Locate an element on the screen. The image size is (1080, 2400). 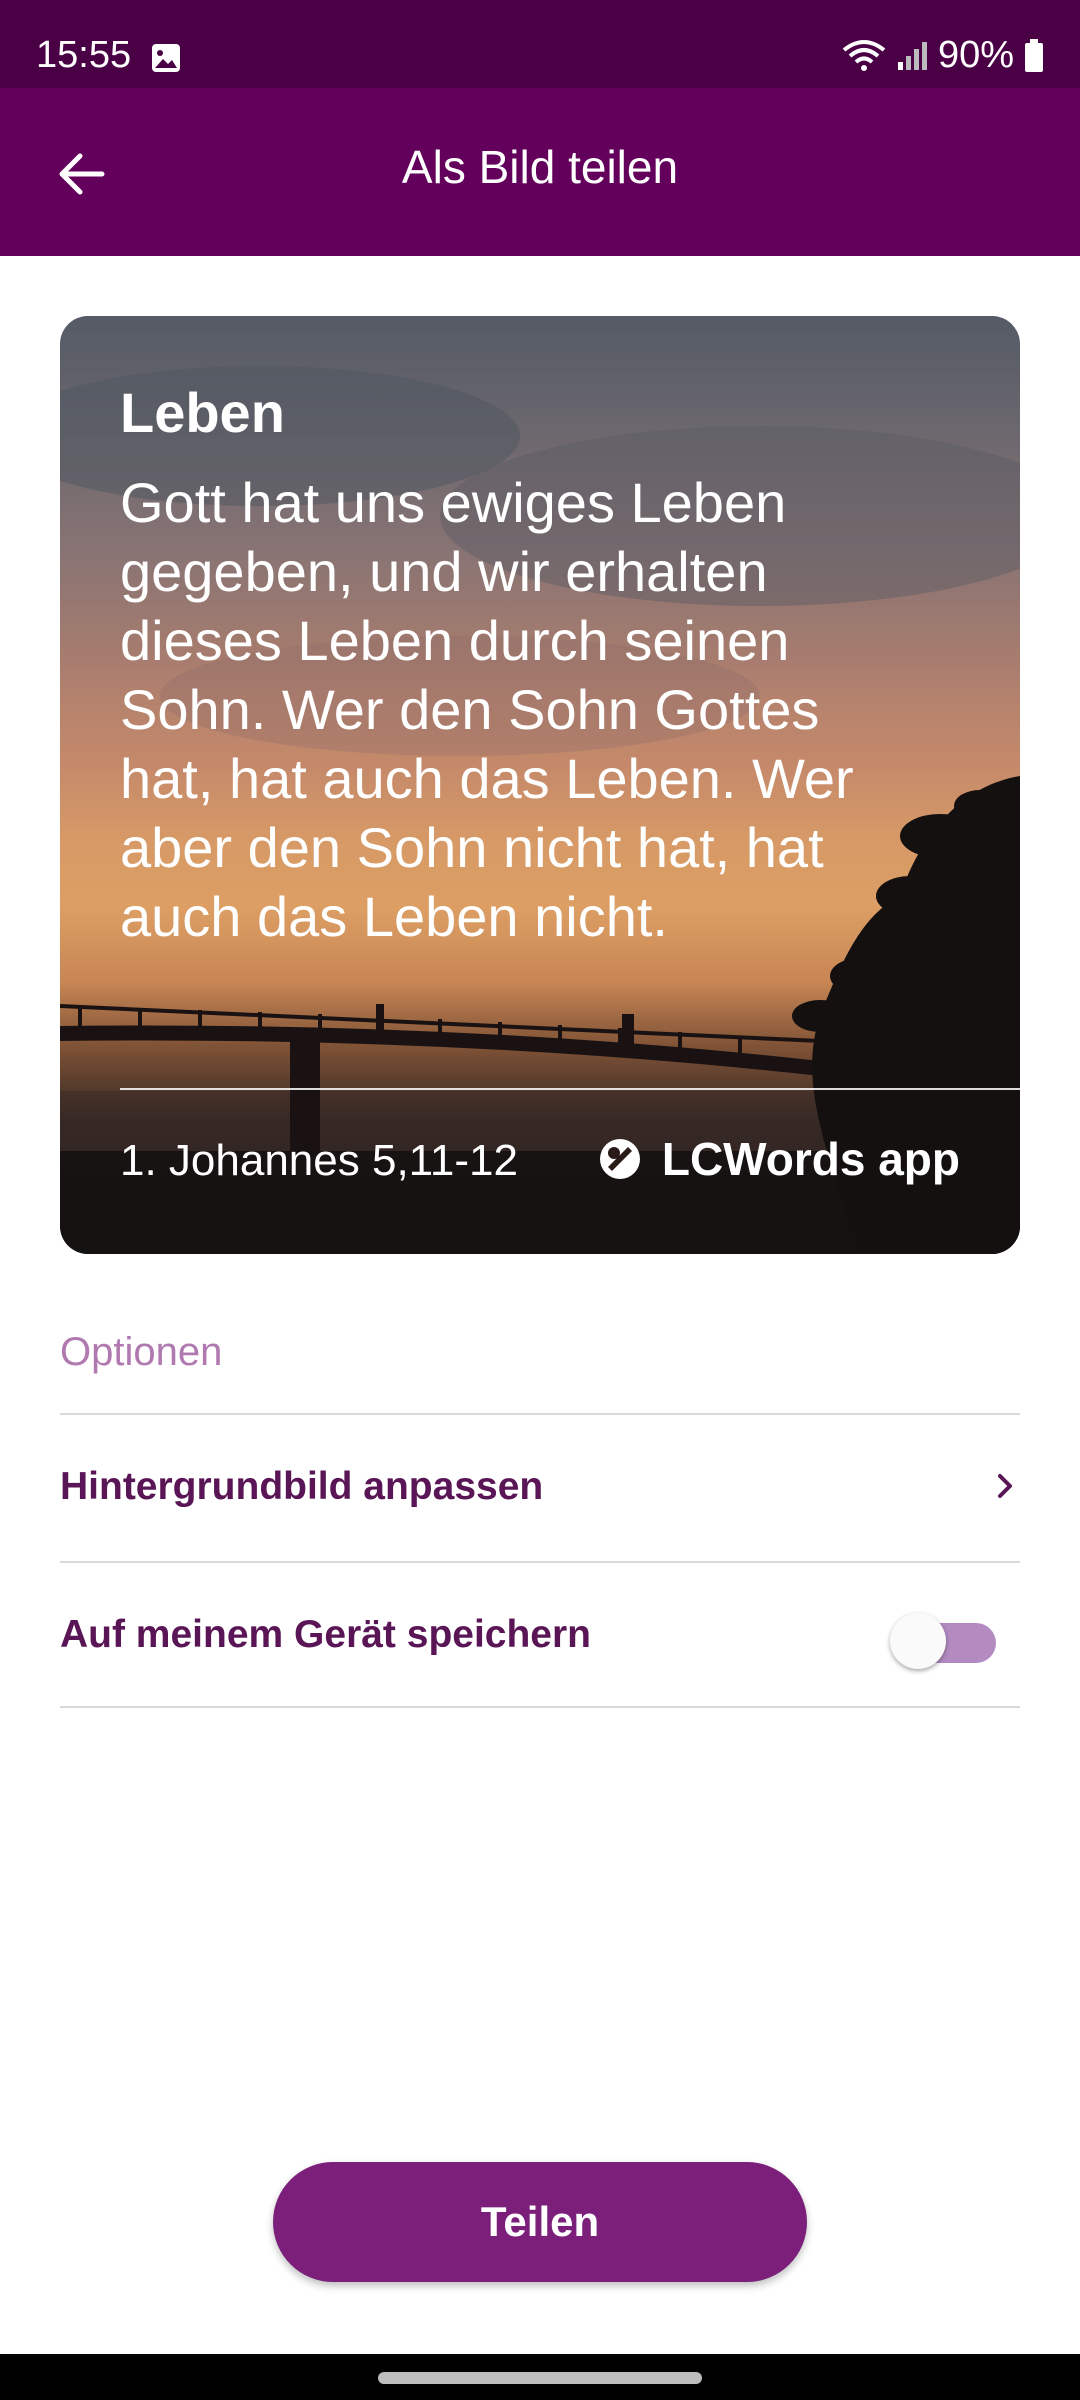
battery-icon is located at coordinates (1034, 55).